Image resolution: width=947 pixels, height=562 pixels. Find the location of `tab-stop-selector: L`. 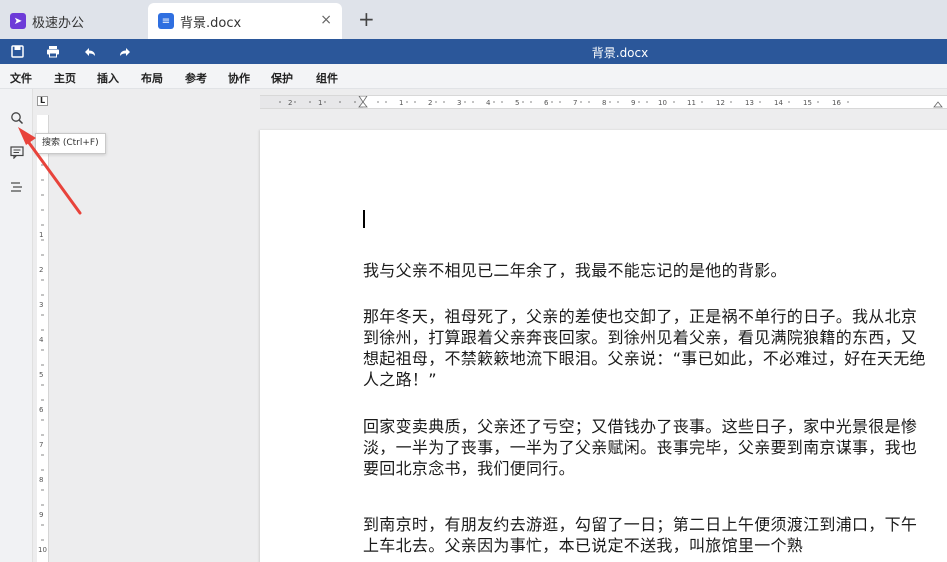

tab-stop-selector: L is located at coordinates (42, 101).